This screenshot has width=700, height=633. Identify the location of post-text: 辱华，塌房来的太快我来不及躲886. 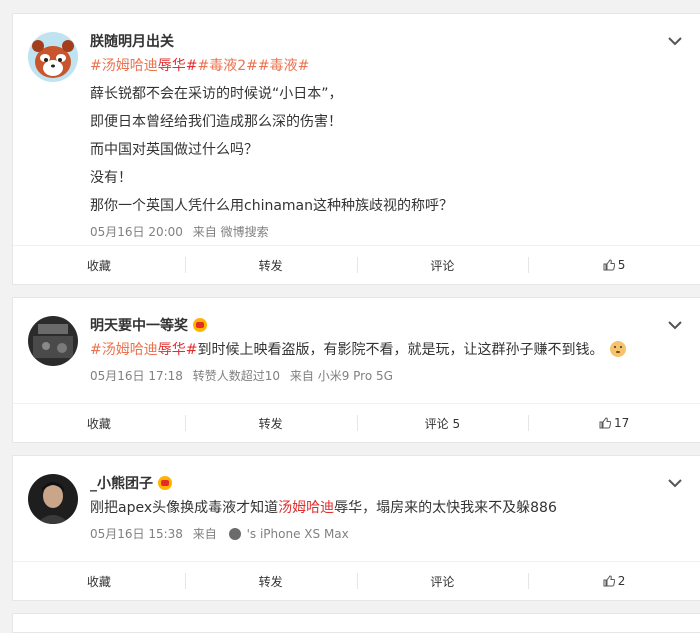
(445, 508).